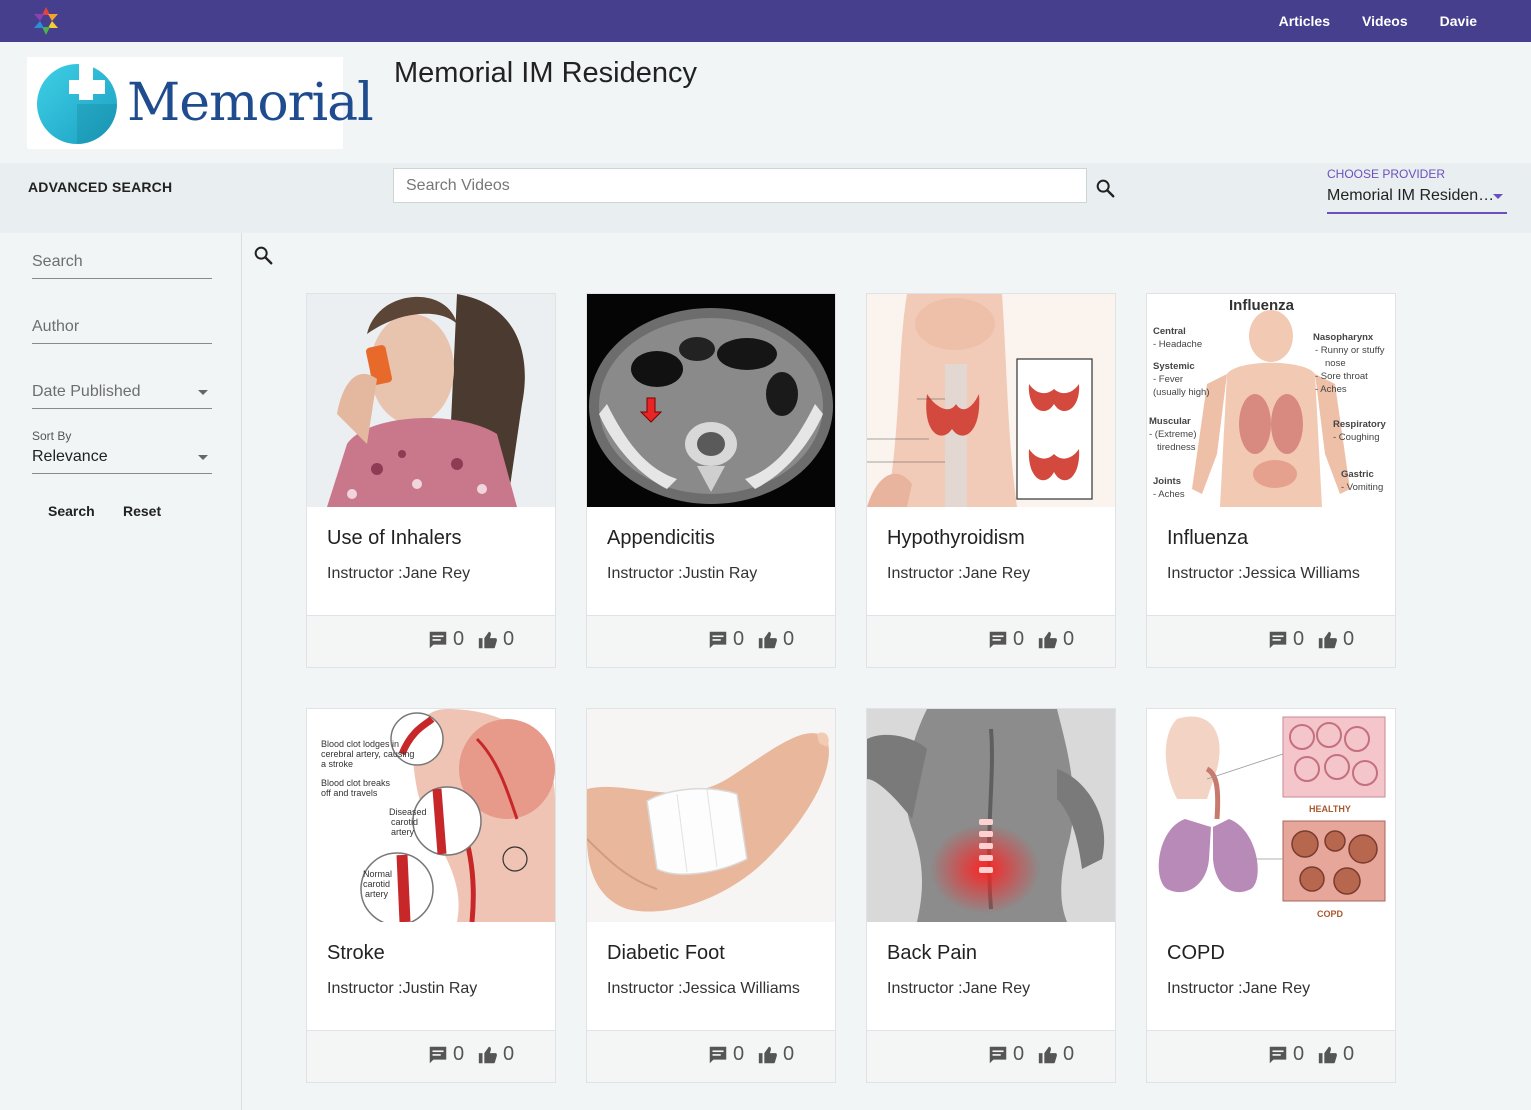  I want to click on nav-link-videos: Videos, so click(1385, 21).